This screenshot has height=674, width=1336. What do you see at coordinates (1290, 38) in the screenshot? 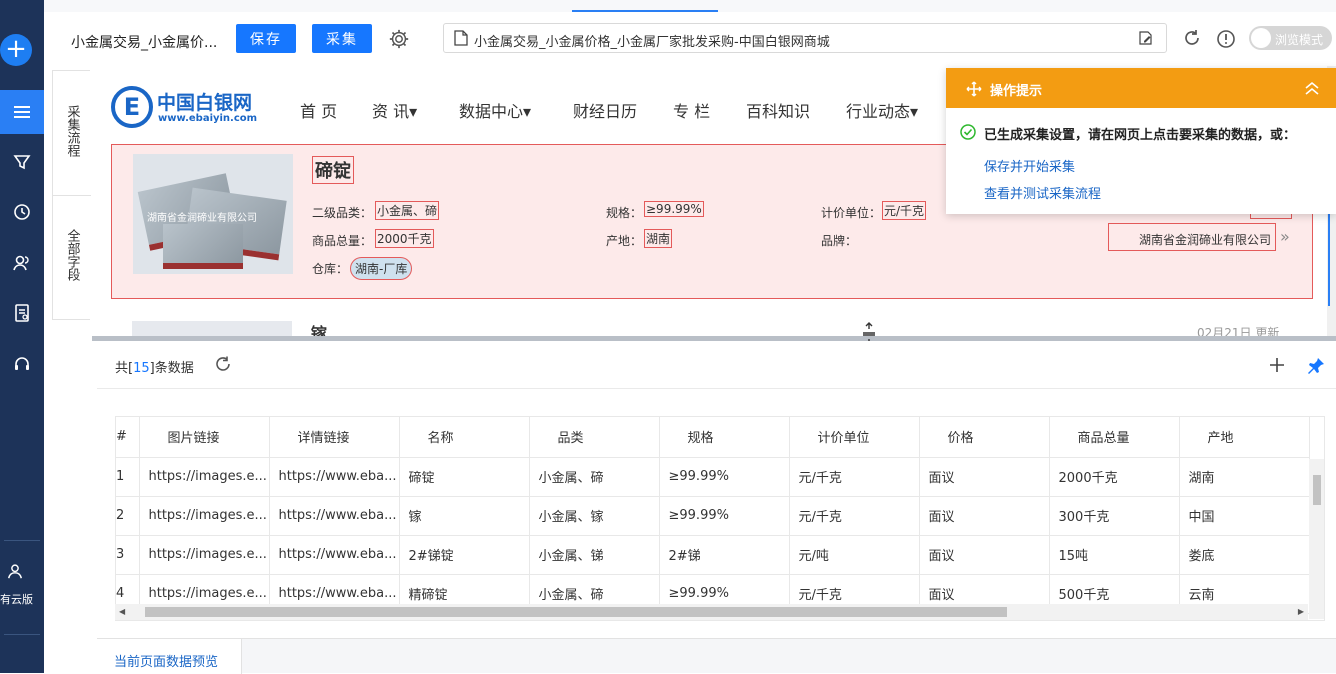
I see `browse-mode-toggle: 浏览模式` at bounding box center [1290, 38].